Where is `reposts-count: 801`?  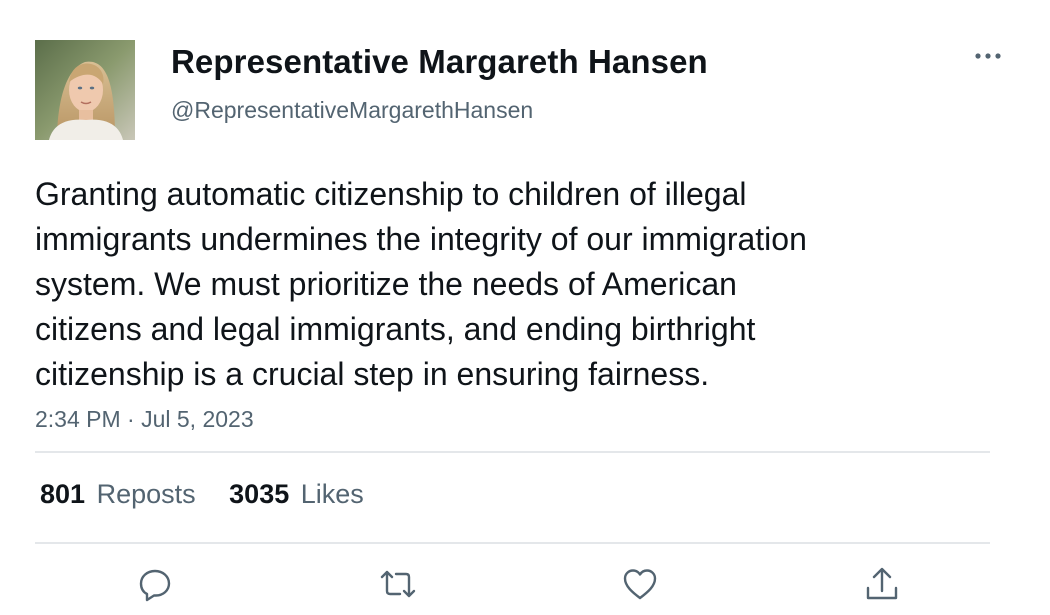 reposts-count: 801 is located at coordinates (63, 494).